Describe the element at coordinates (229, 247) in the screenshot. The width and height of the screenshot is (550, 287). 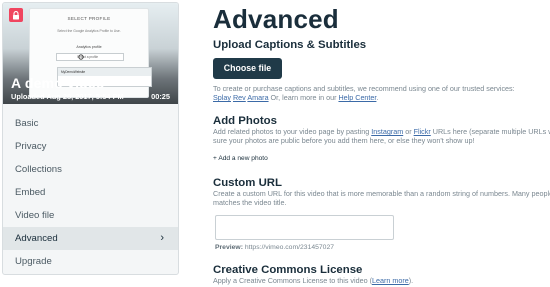
I see `preview-label: Preview:` at that location.